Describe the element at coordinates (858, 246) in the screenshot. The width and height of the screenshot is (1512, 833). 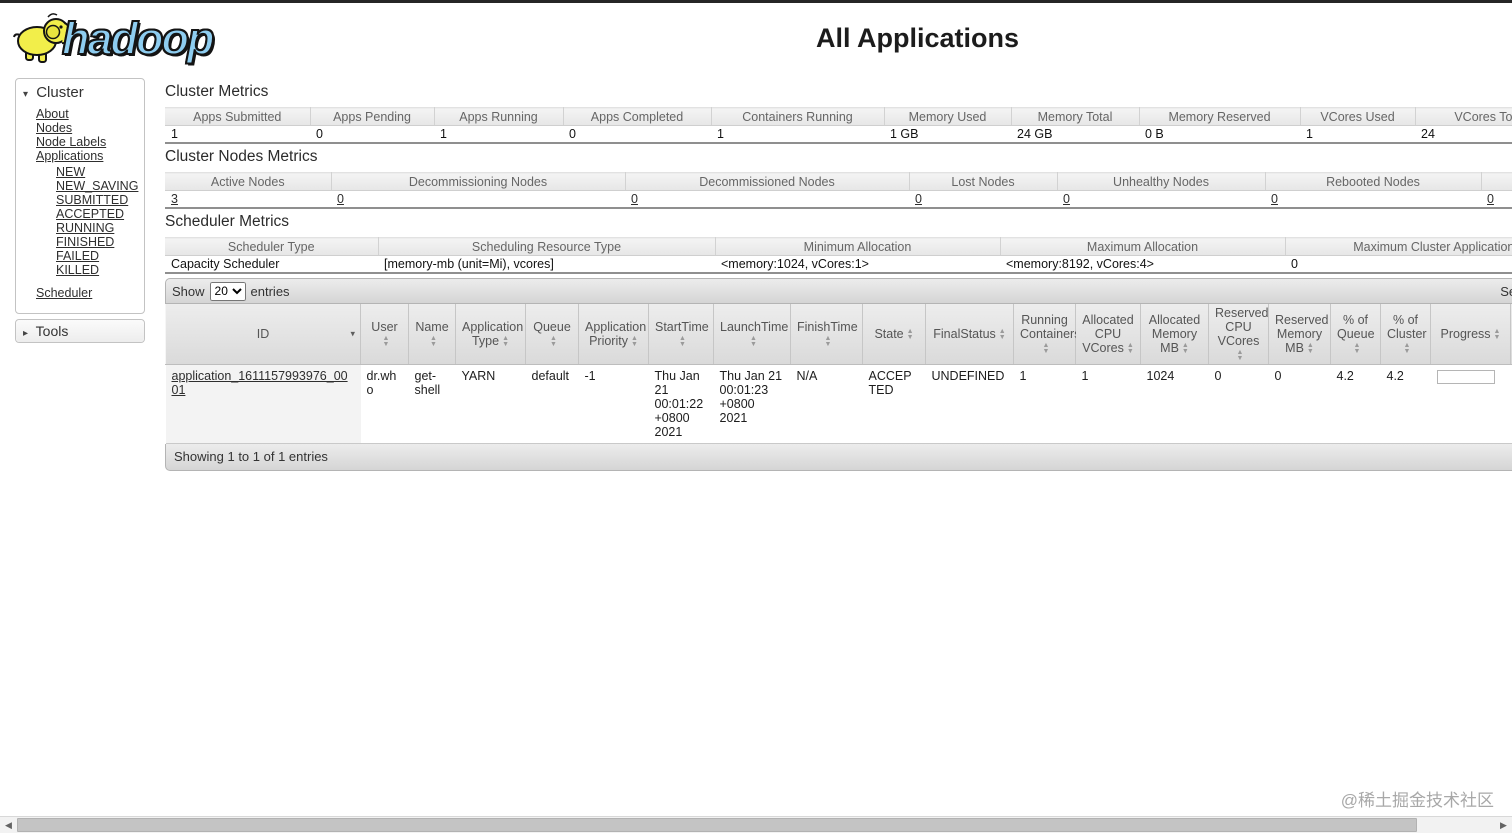
I see `column-header: Minimum Allocation` at that location.